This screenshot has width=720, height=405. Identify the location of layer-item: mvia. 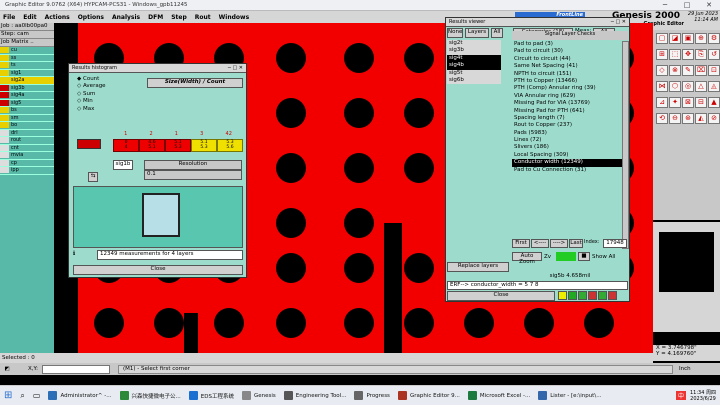
(27, 156).